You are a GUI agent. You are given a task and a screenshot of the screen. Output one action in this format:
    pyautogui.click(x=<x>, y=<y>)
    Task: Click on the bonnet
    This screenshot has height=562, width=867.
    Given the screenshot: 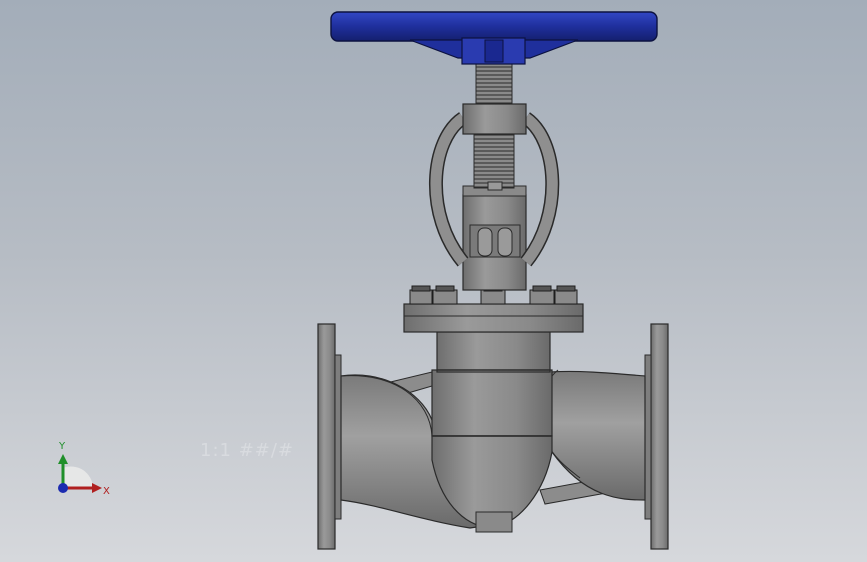 What is the action you would take?
    pyautogui.click(x=493, y=352)
    